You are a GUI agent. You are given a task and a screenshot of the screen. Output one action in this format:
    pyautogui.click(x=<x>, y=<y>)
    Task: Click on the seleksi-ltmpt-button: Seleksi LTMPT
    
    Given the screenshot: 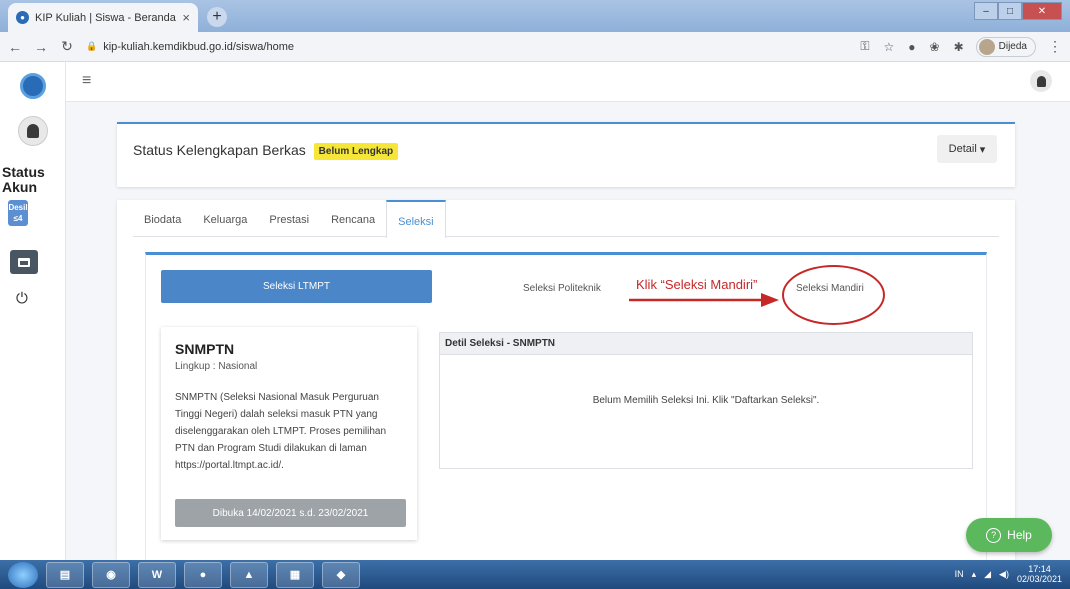 What is the action you would take?
    pyautogui.click(x=296, y=286)
    